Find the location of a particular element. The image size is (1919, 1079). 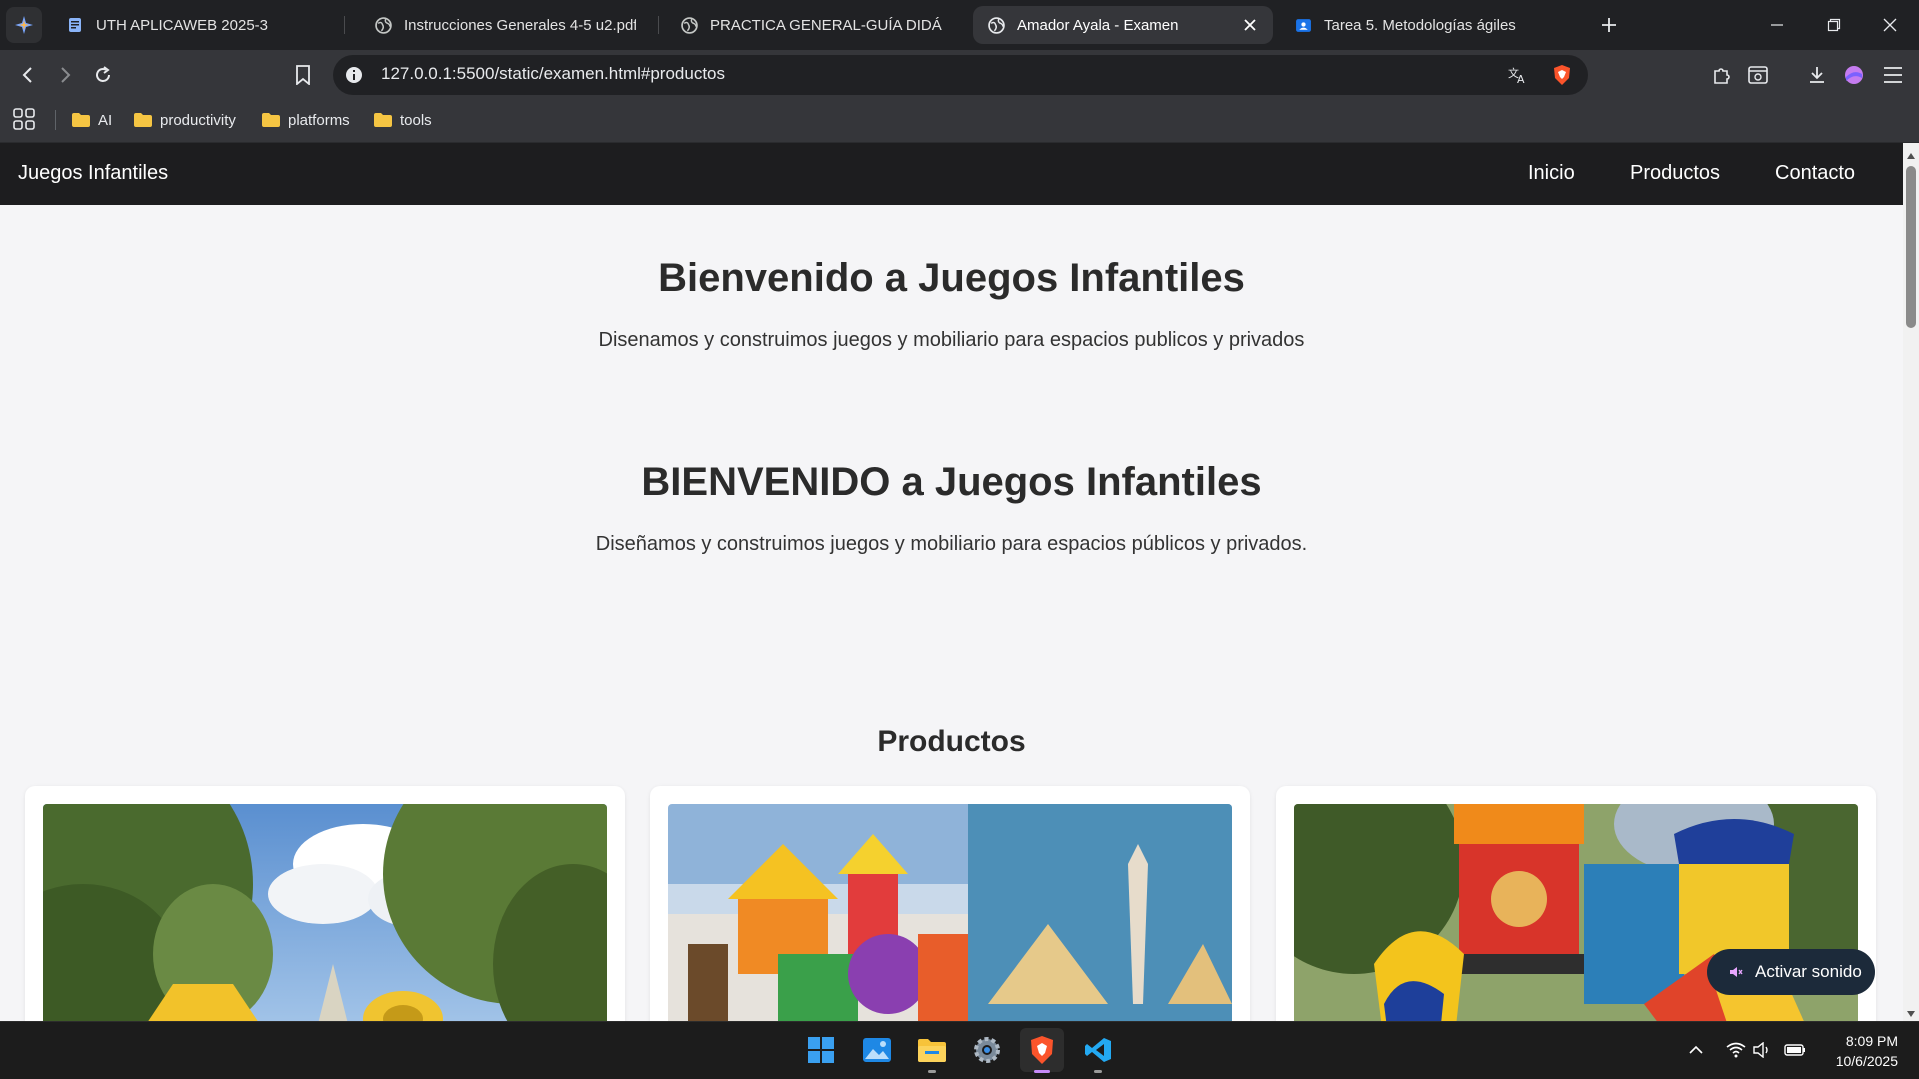

info-icon is located at coordinates (354, 75).